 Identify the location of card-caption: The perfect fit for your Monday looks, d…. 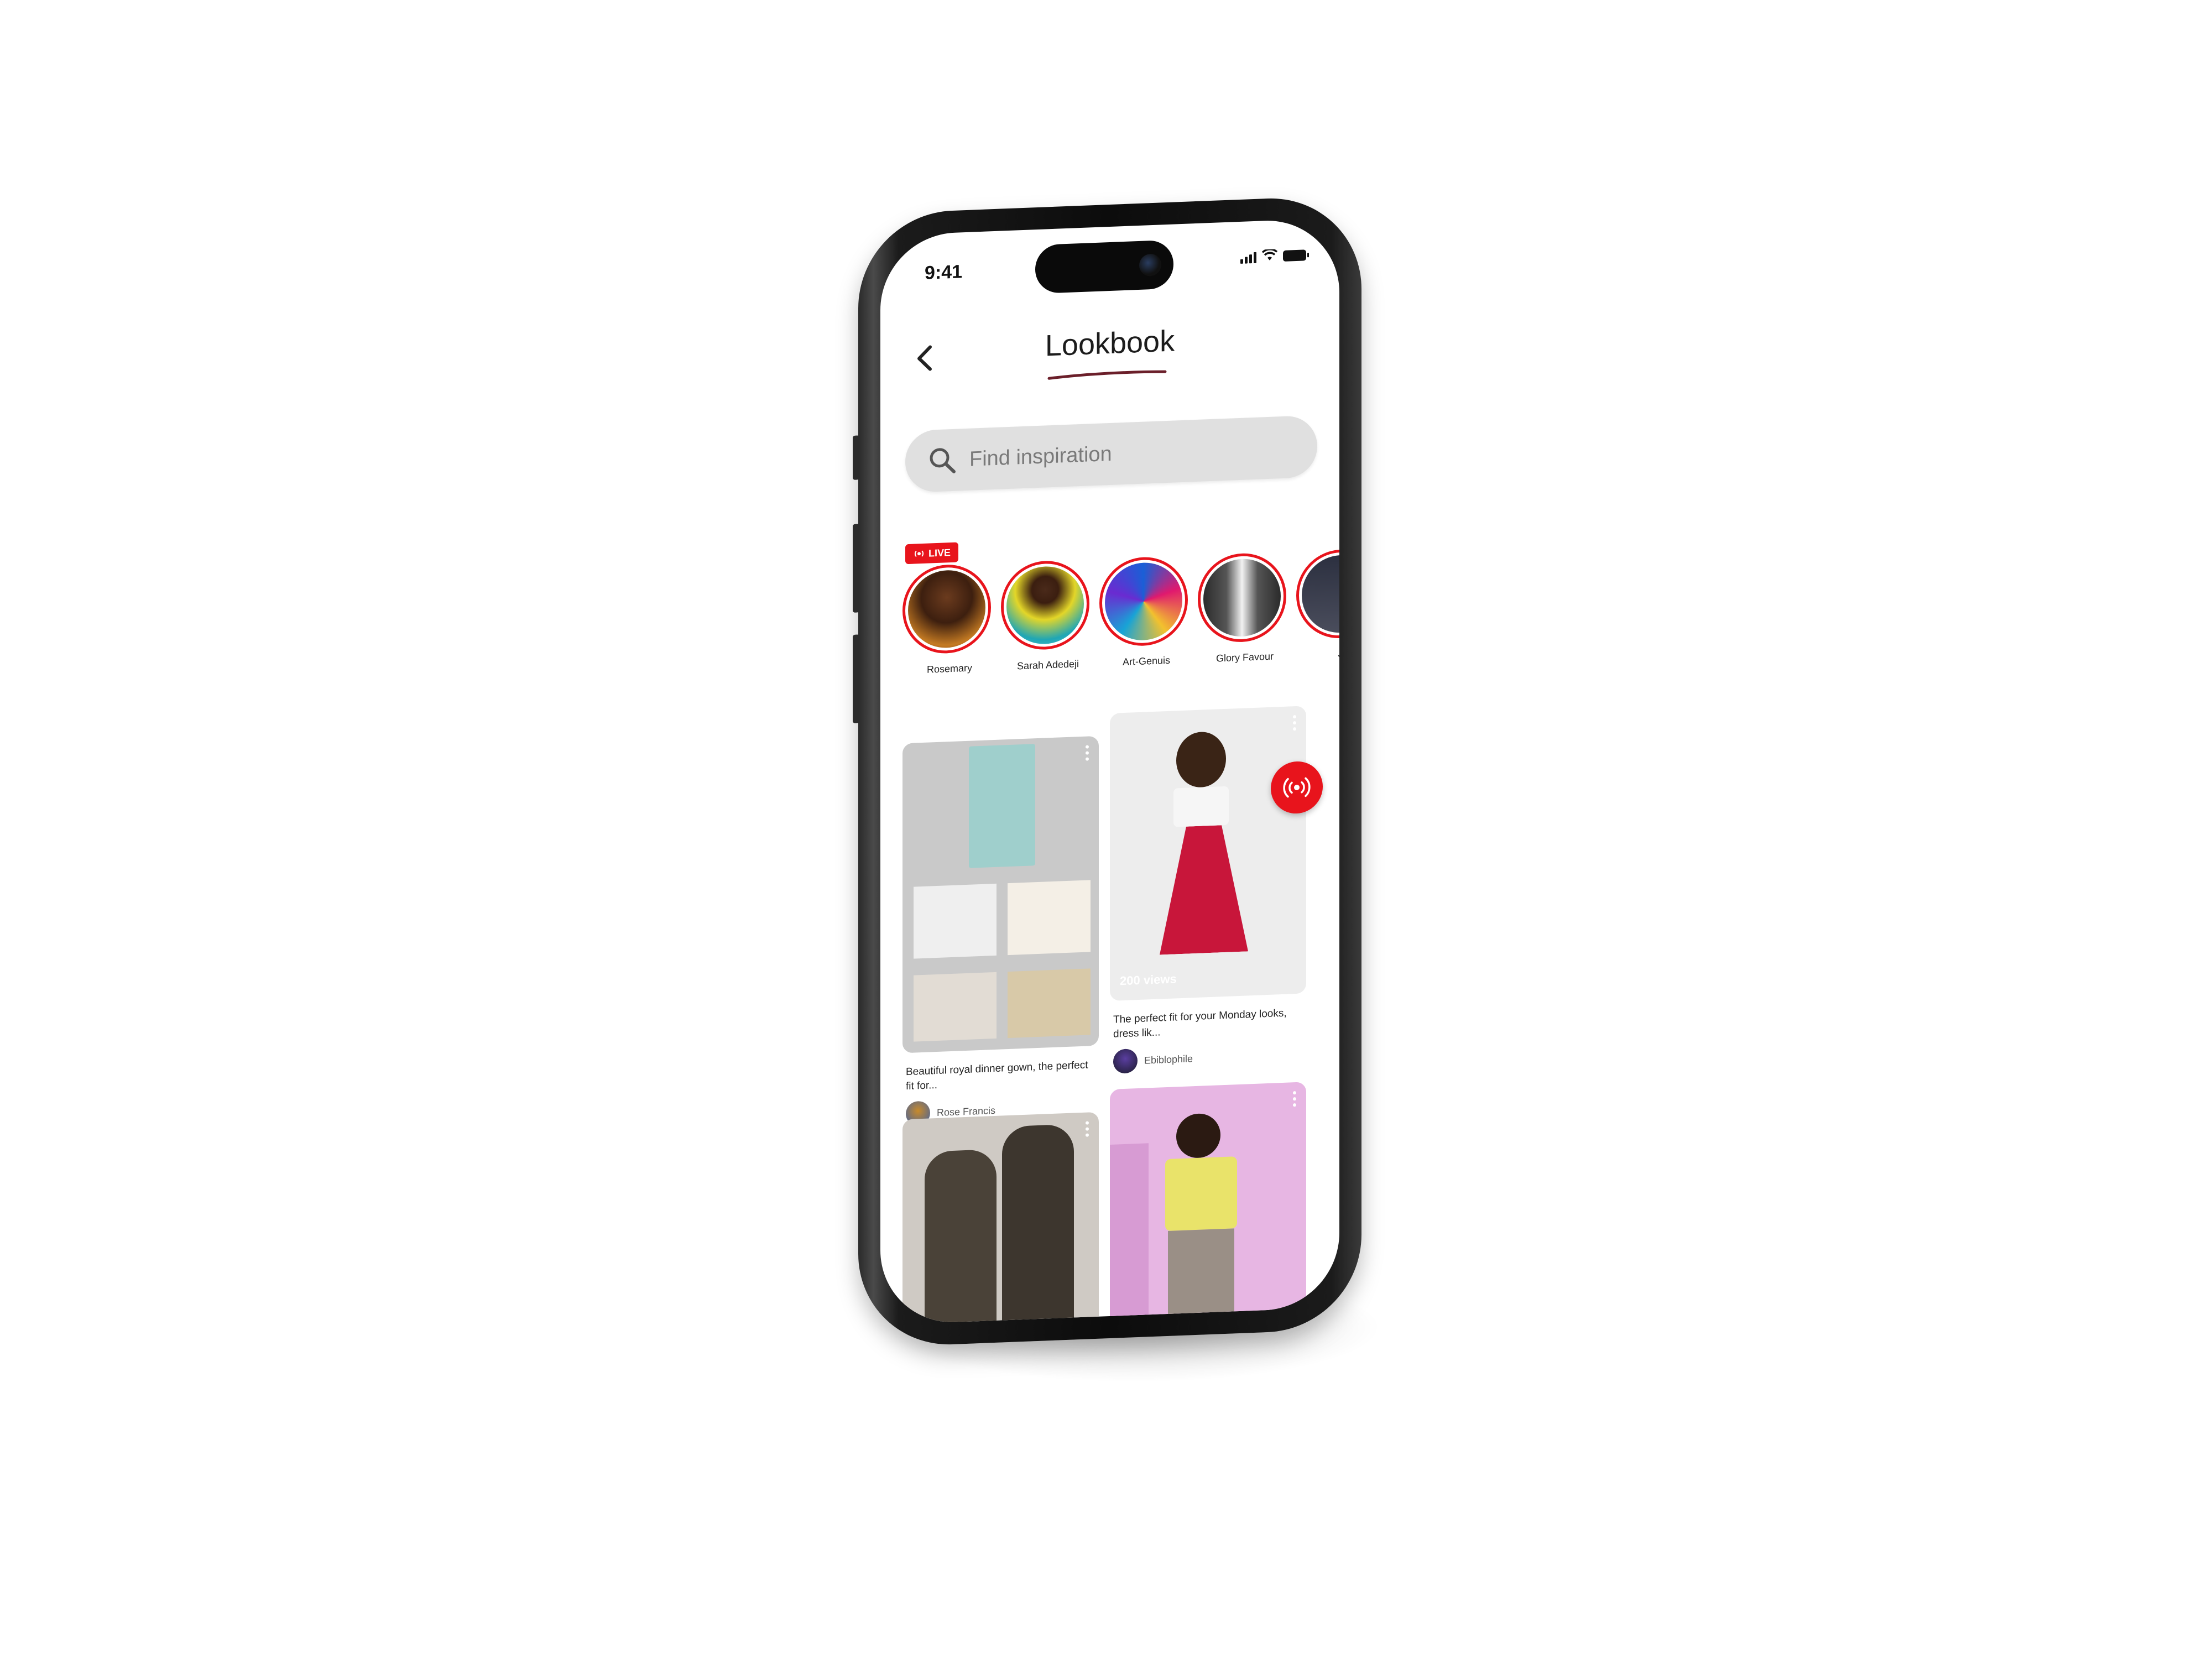
(1200, 1024).